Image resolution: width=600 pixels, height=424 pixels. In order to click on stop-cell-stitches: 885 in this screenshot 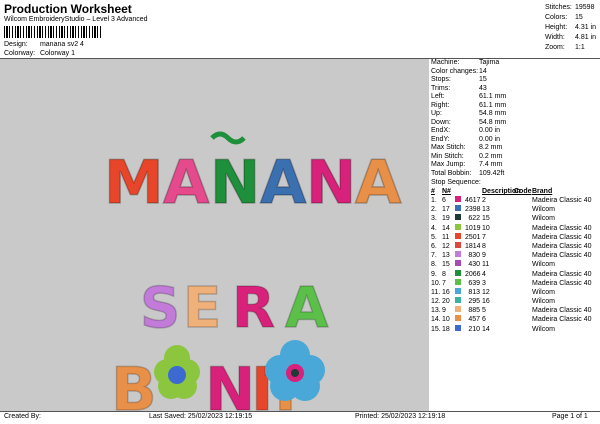, I will do `click(474, 311)`.